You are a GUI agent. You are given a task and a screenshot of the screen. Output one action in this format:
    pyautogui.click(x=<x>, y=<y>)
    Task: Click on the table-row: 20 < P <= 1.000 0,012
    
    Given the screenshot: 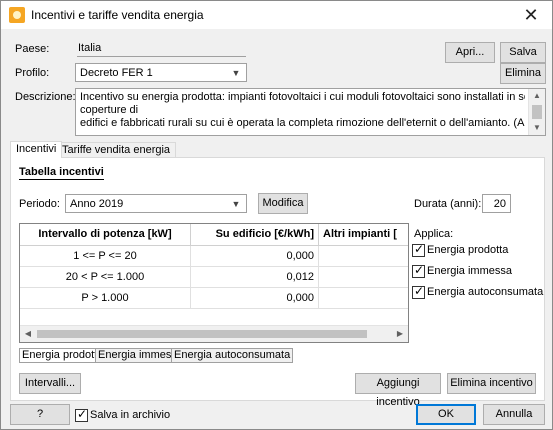 What is the action you would take?
    pyautogui.click(x=214, y=277)
    